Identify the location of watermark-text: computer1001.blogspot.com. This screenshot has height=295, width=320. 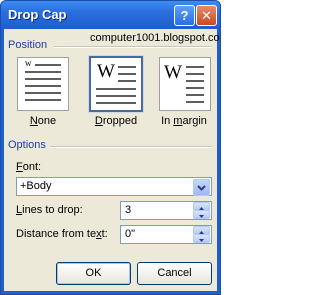
(155, 38).